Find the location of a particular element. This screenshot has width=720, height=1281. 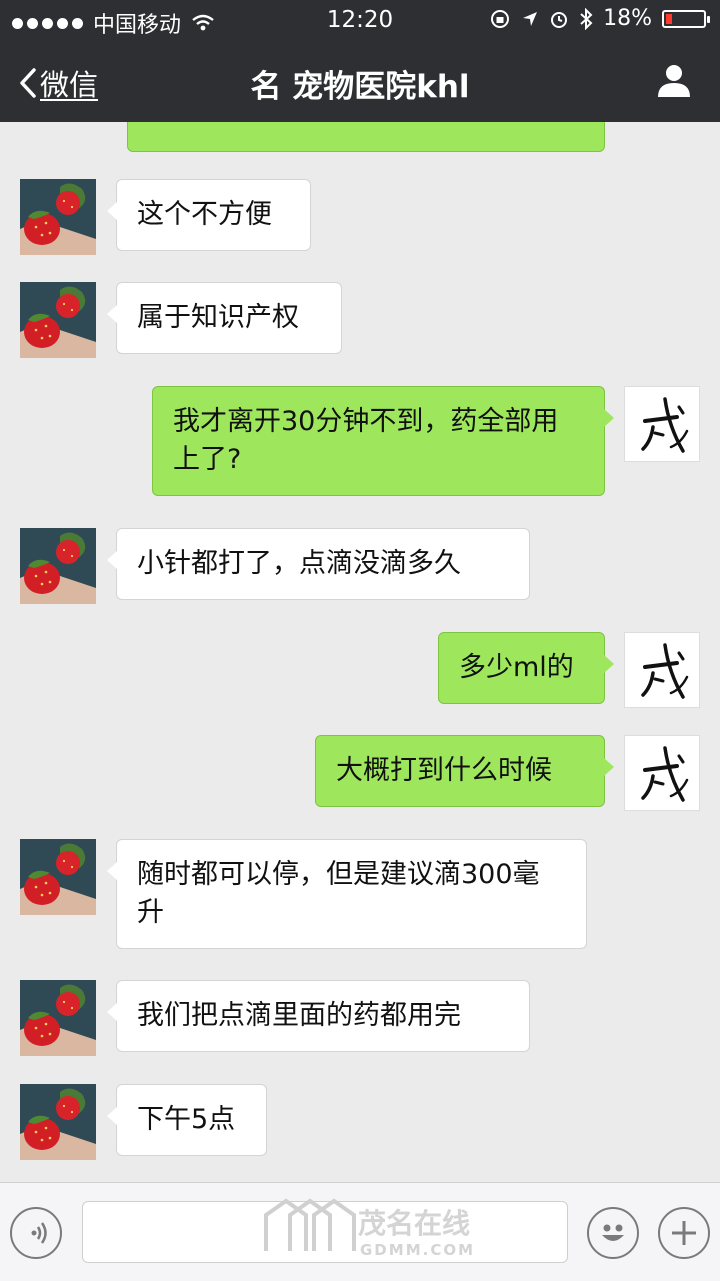

location-icon is located at coordinates (530, 18).